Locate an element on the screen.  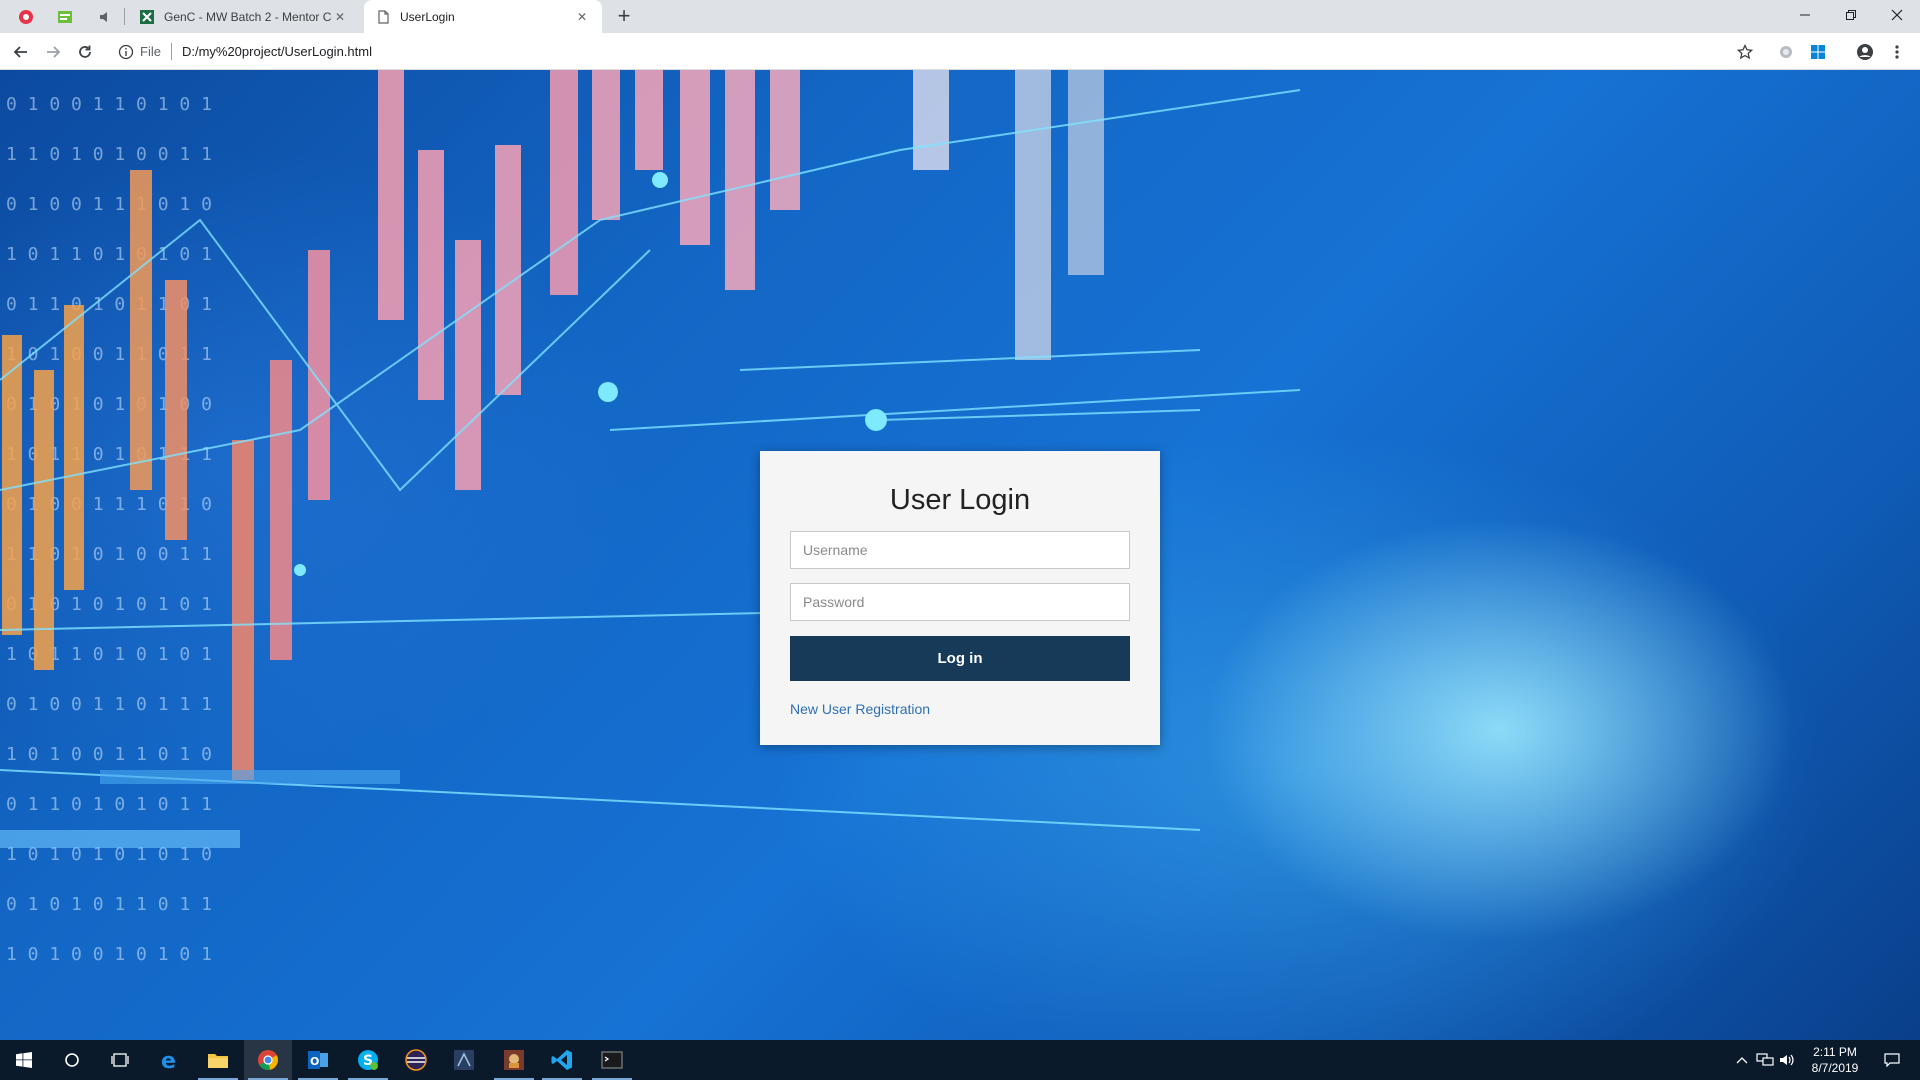
outlook-icon: O is located at coordinates (318, 1060).